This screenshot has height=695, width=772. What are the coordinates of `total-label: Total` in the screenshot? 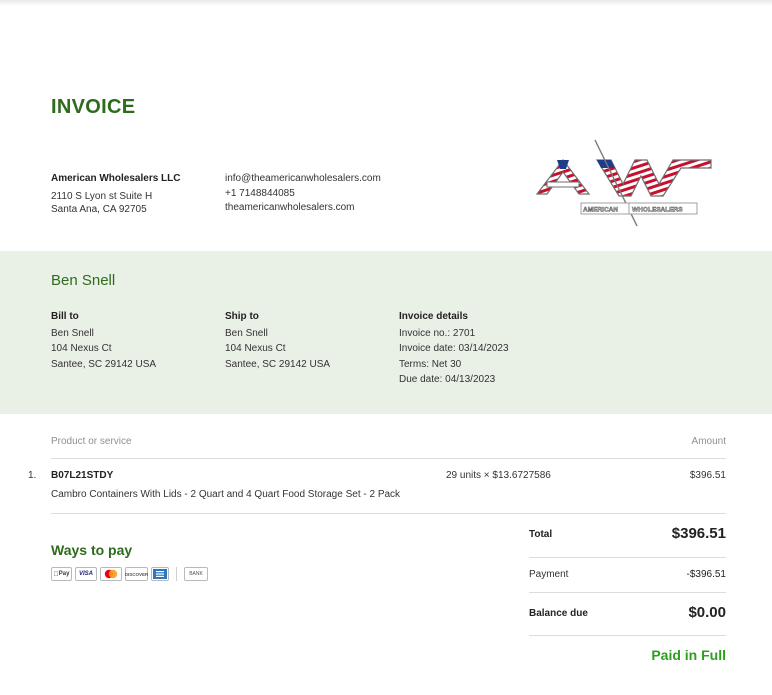 It's located at (541, 534).